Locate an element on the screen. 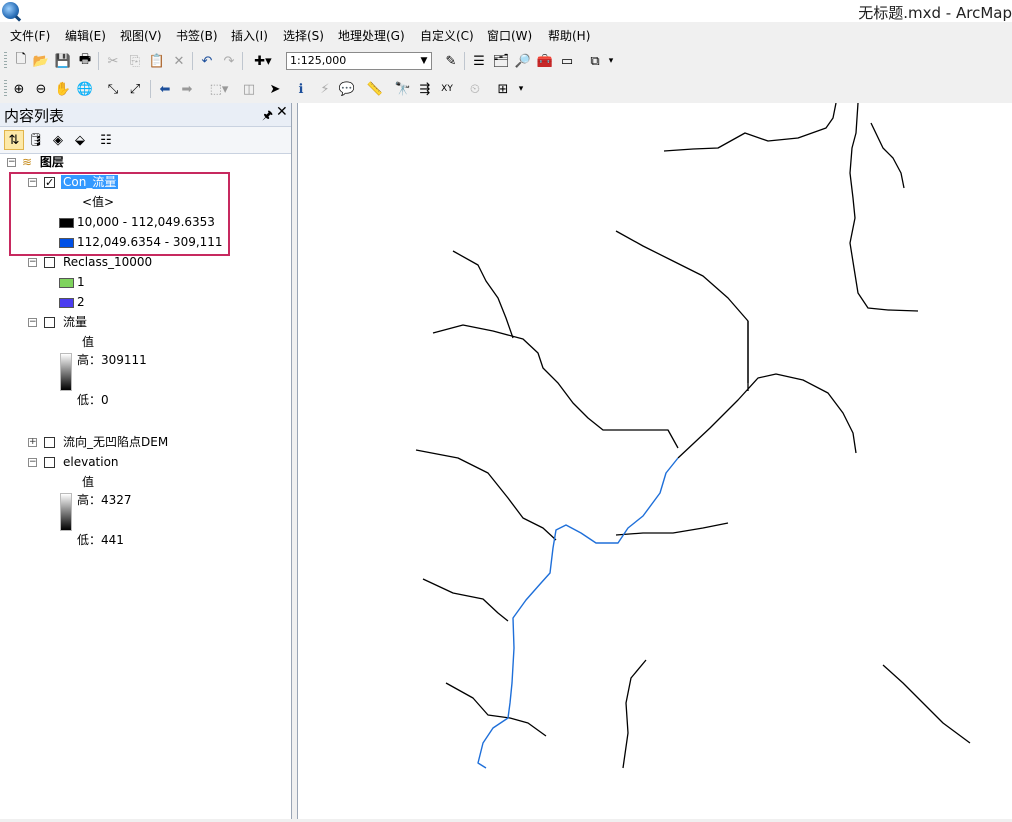 The width and height of the screenshot is (1012, 822). zoom-out-icon: ⊖ is located at coordinates (41, 89).